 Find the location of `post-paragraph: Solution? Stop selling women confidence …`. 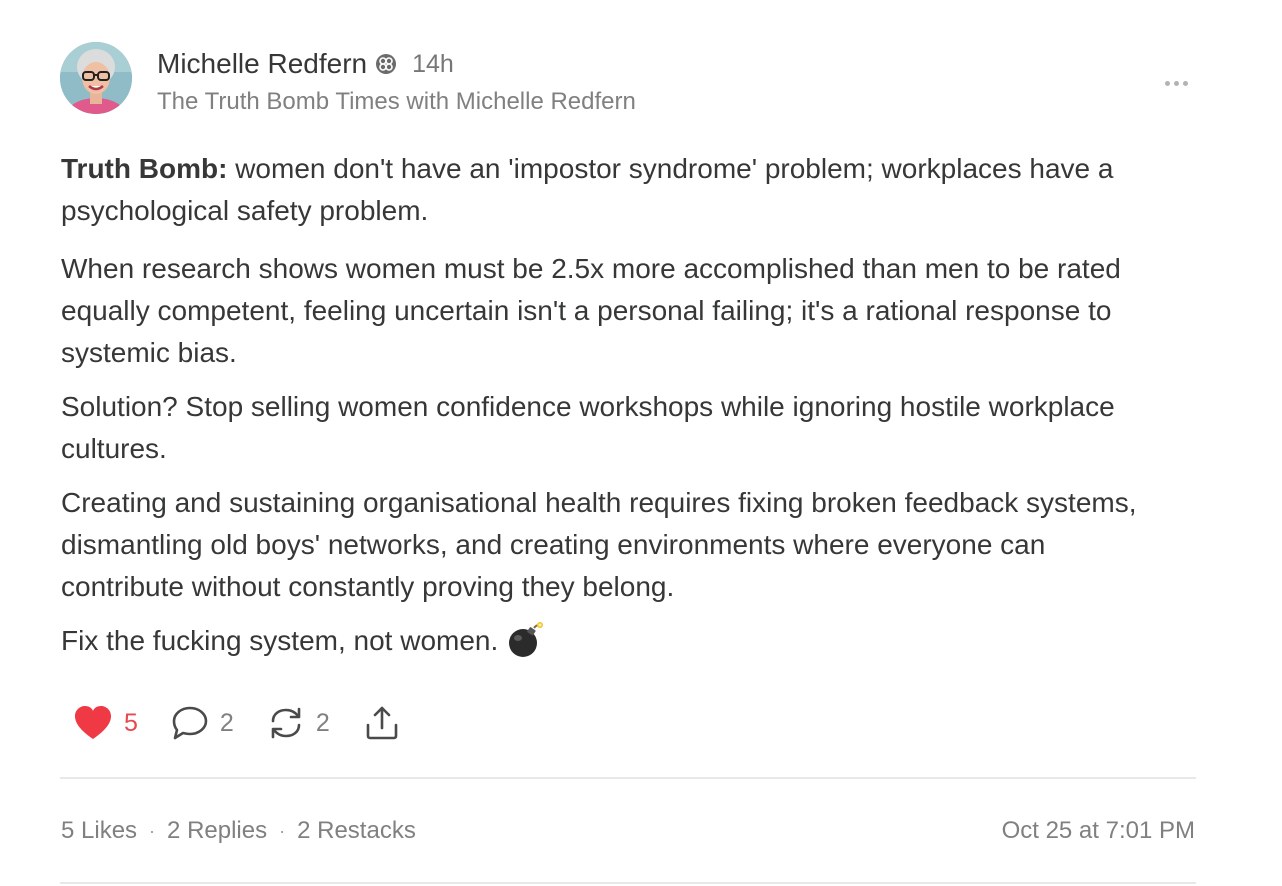

post-paragraph: Solution? Stop selling women confidence … is located at coordinates (588, 427).